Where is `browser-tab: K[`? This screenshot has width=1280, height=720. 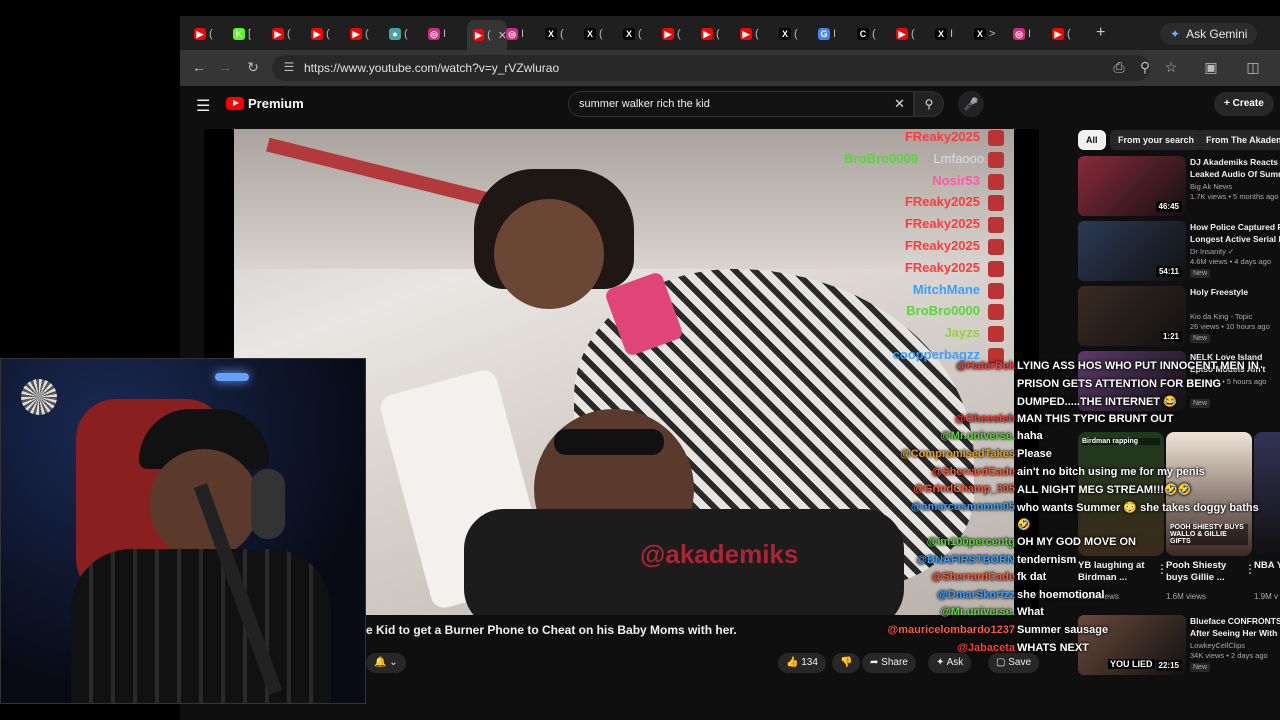 browser-tab: K[ is located at coordinates (251, 34).